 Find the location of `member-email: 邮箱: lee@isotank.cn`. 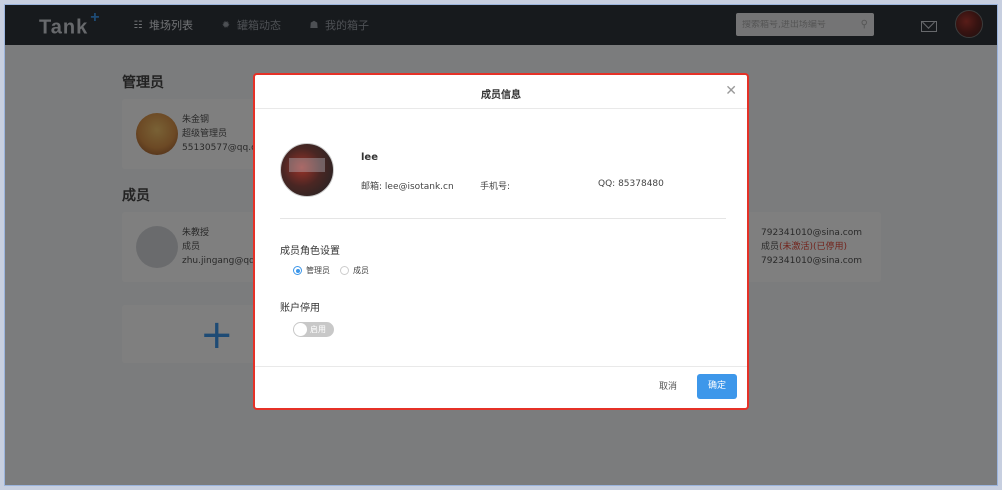

member-email: 邮箱: lee@isotank.cn is located at coordinates (407, 185).